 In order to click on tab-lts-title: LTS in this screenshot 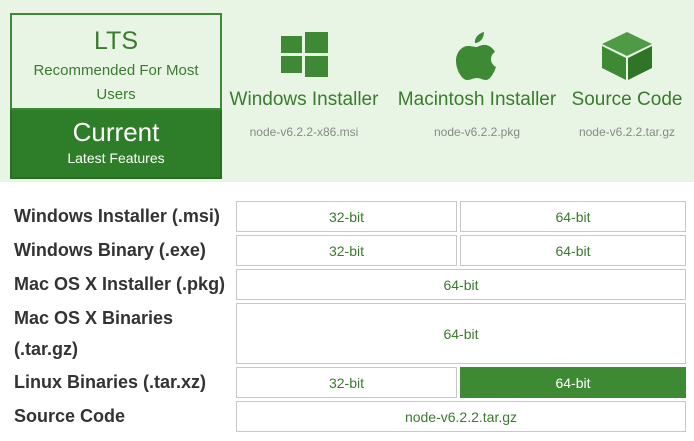, I will do `click(116, 41)`.